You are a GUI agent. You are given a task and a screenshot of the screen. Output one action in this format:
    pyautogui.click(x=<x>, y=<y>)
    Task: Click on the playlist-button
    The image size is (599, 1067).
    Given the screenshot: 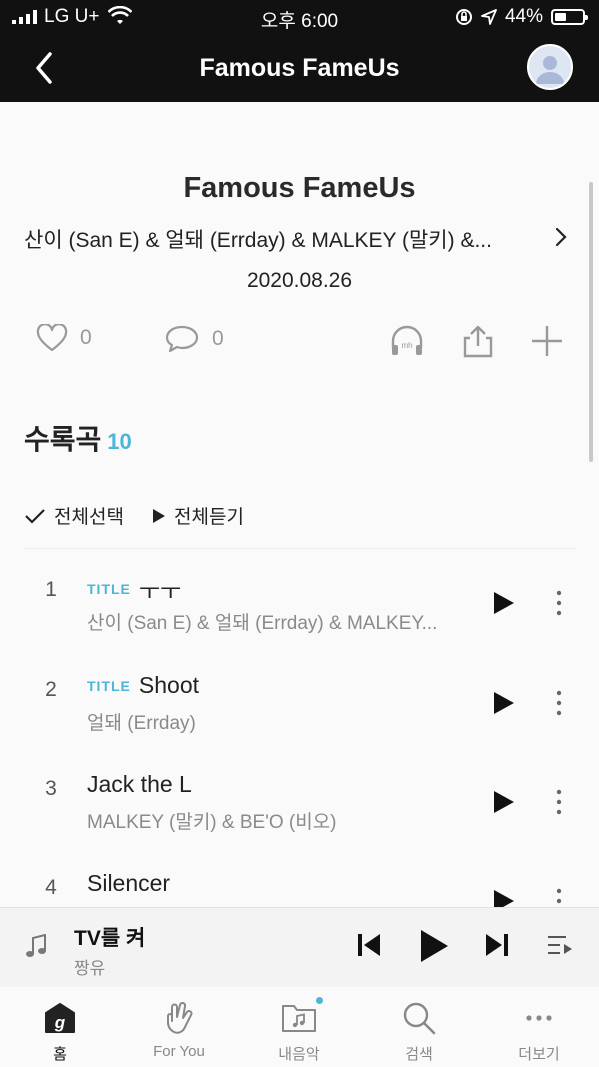 What is the action you would take?
    pyautogui.click(x=560, y=946)
    